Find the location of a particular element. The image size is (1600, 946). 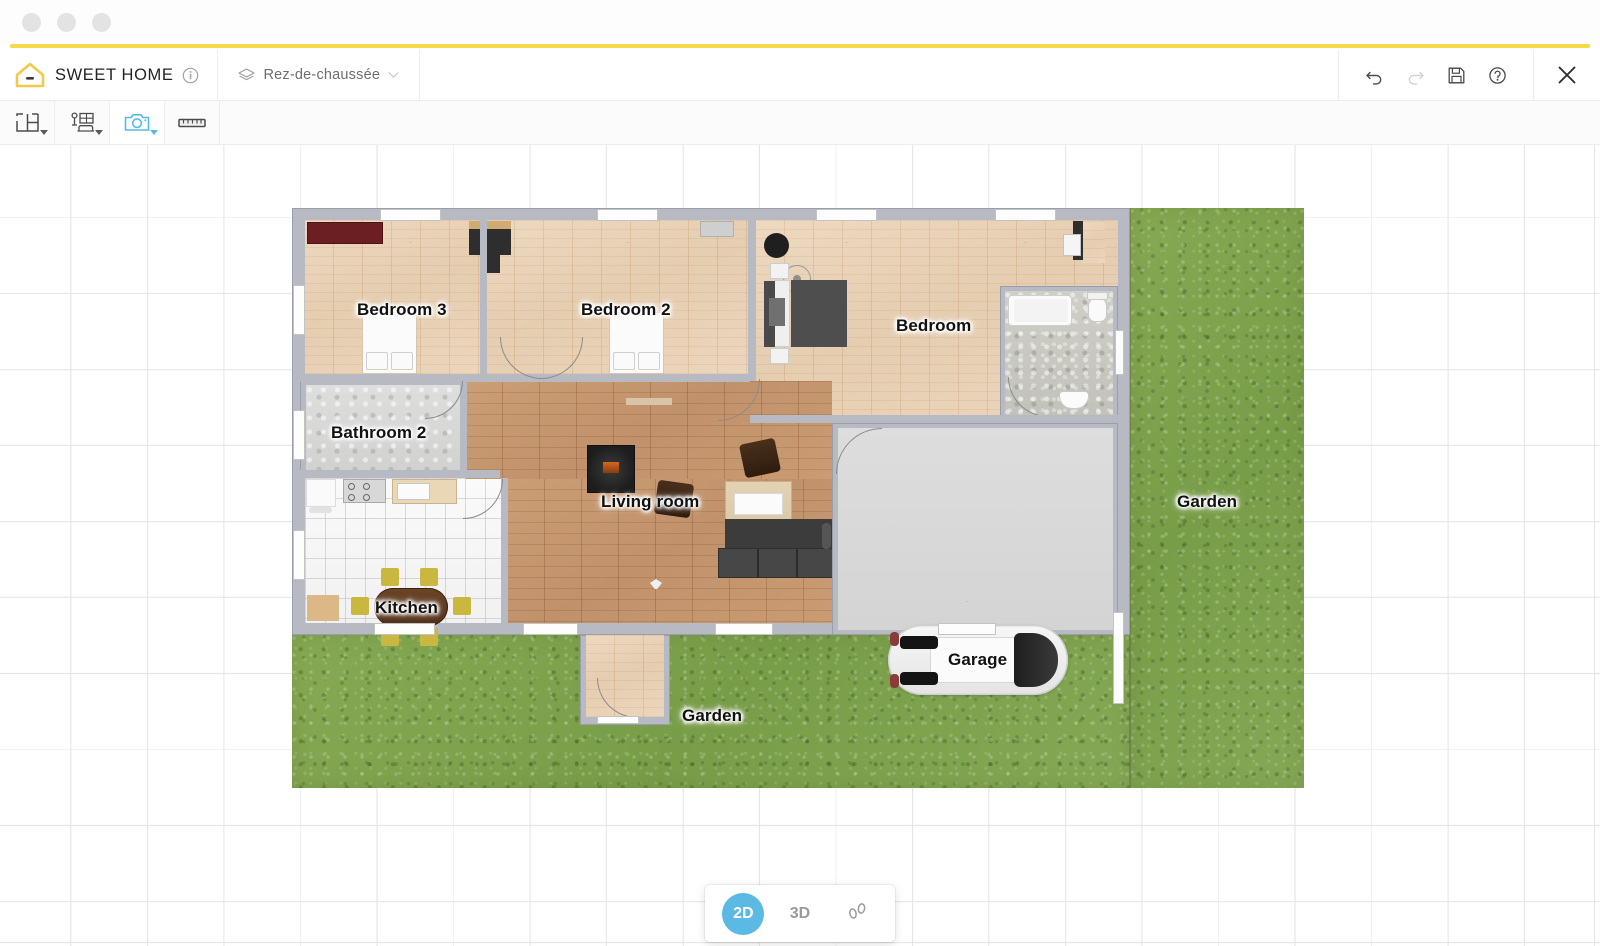

desk-top is located at coordinates (490, 225).